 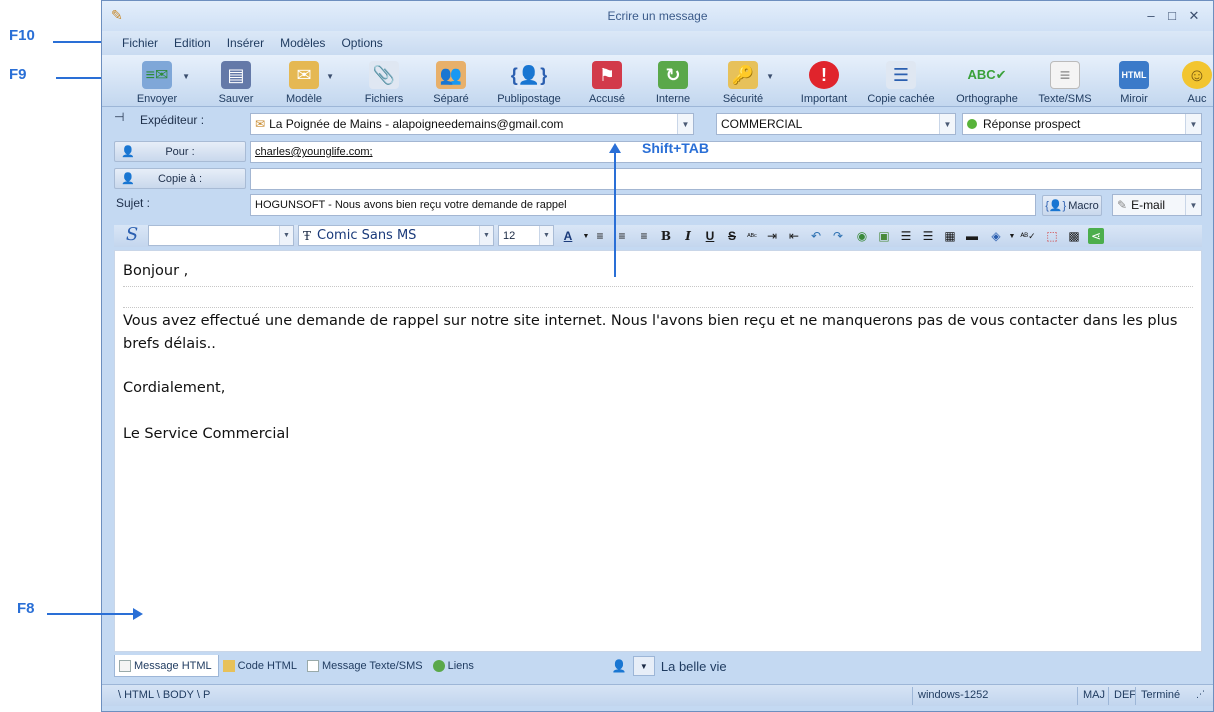 I want to click on macro-icon: {👤}, so click(x=1056, y=206).